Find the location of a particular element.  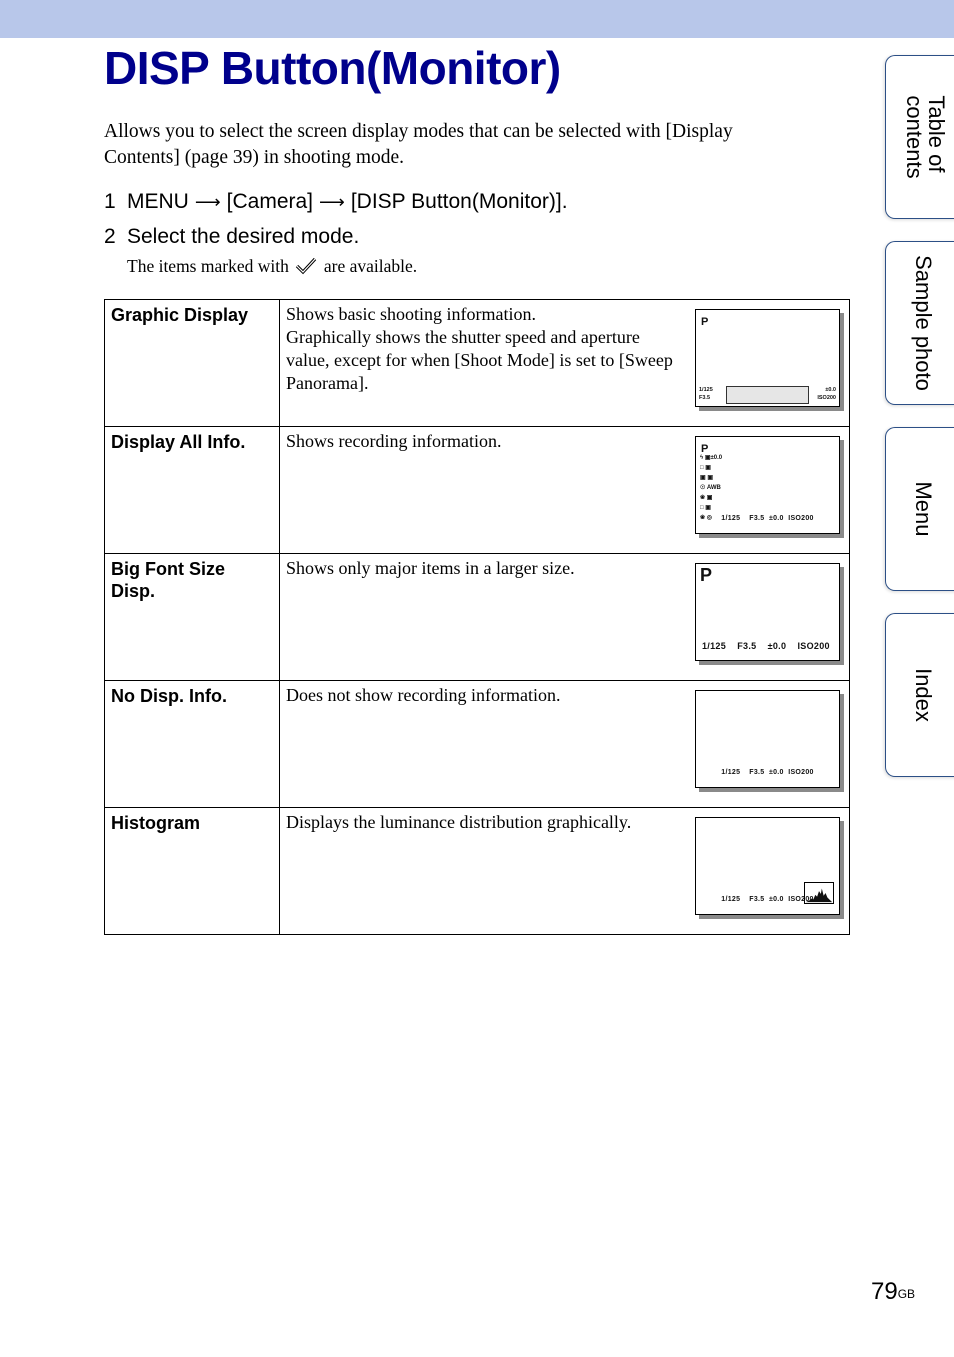

focus-mode-icon: ▣ ▣ is located at coordinates (707, 478).